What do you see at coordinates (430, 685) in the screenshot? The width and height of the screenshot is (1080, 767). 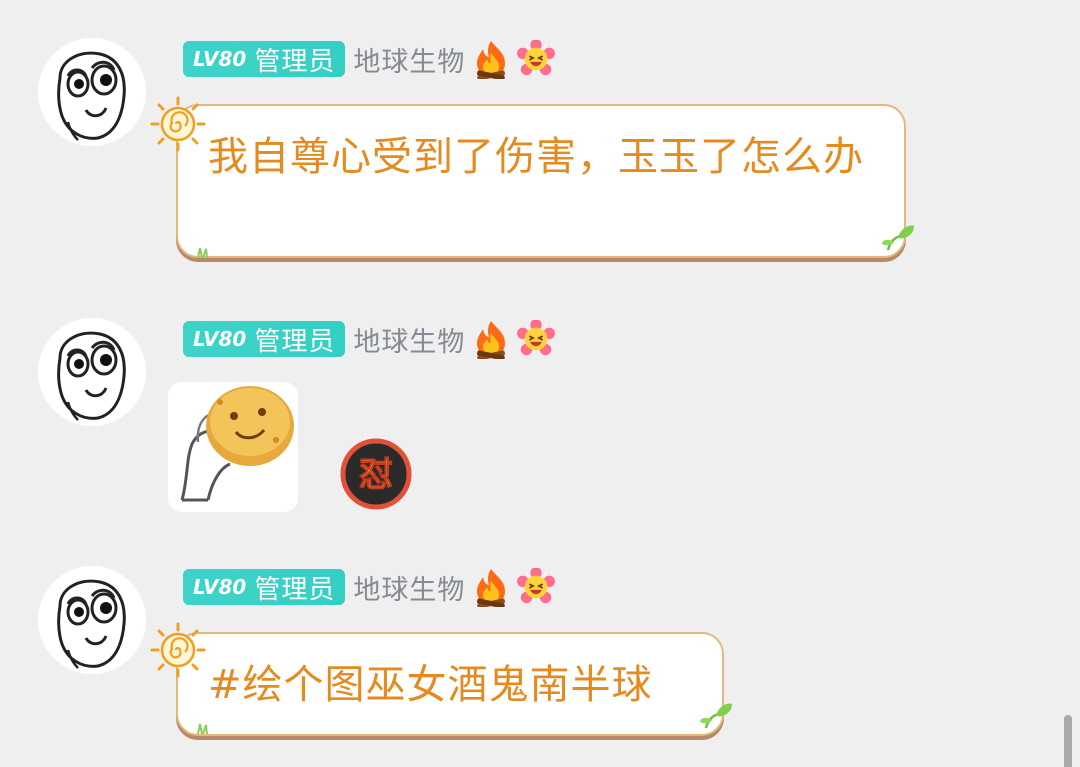 I see `message-text: #绘个图巫女酒鬼南半球` at bounding box center [430, 685].